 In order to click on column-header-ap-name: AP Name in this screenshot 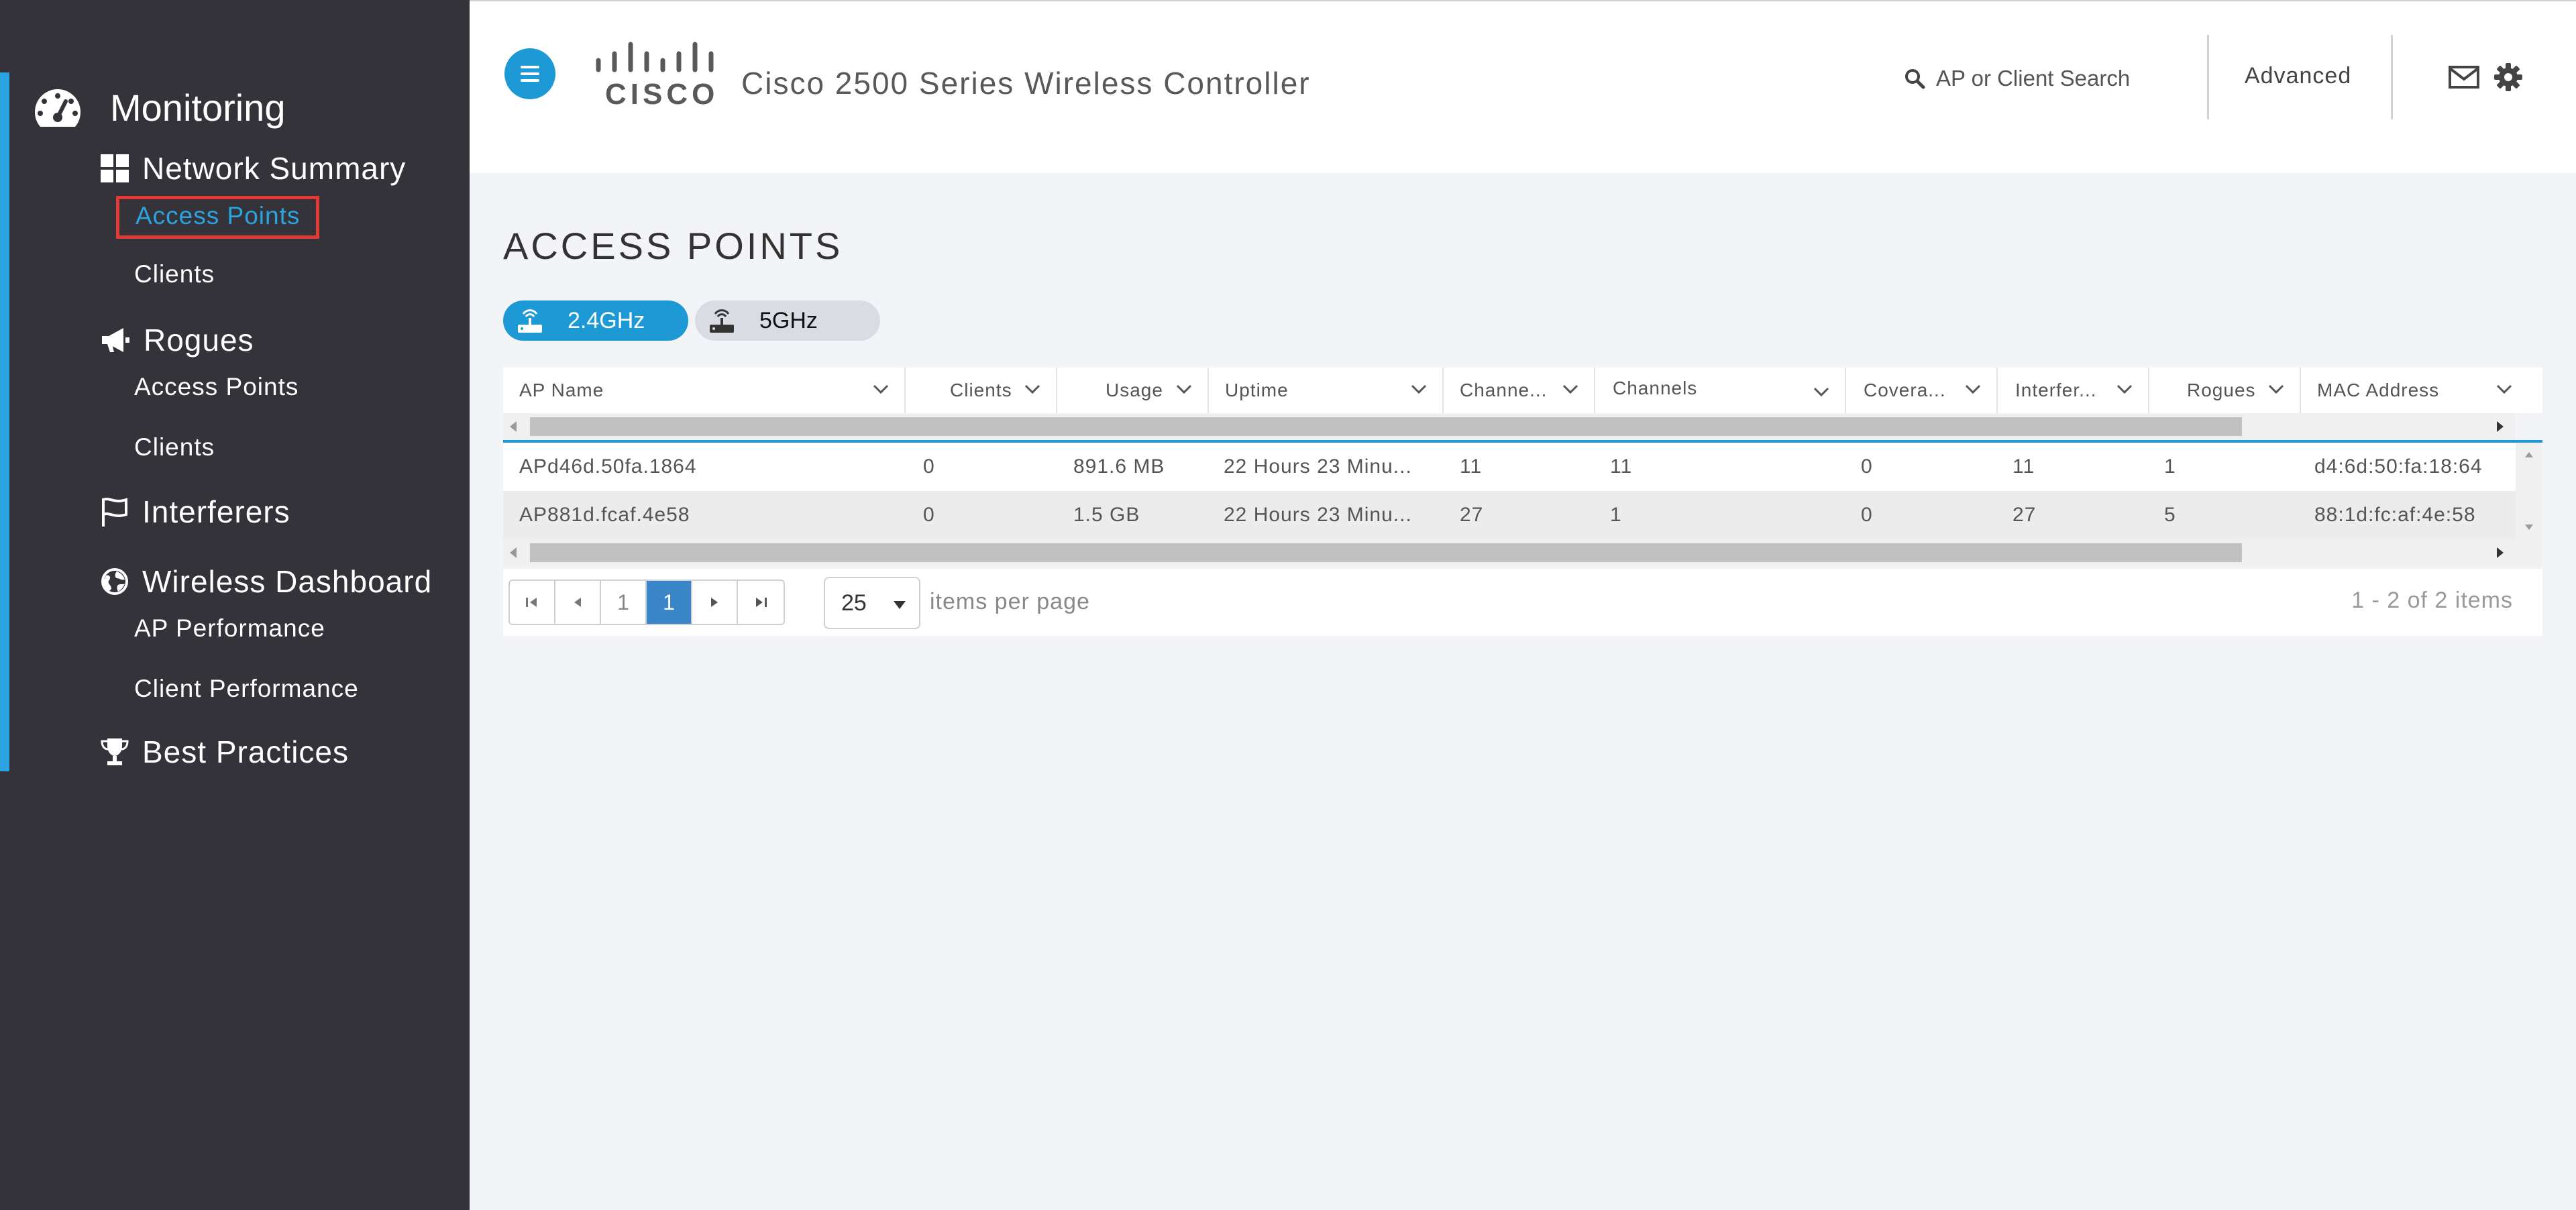, I will do `click(704, 391)`.